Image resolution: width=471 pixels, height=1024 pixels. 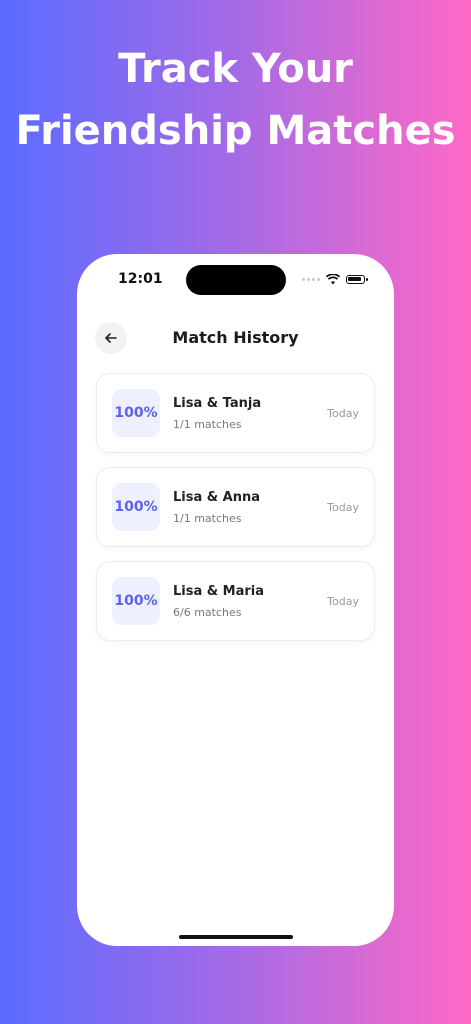 I want to click on match-names: Lisa & Maria, so click(x=218, y=591).